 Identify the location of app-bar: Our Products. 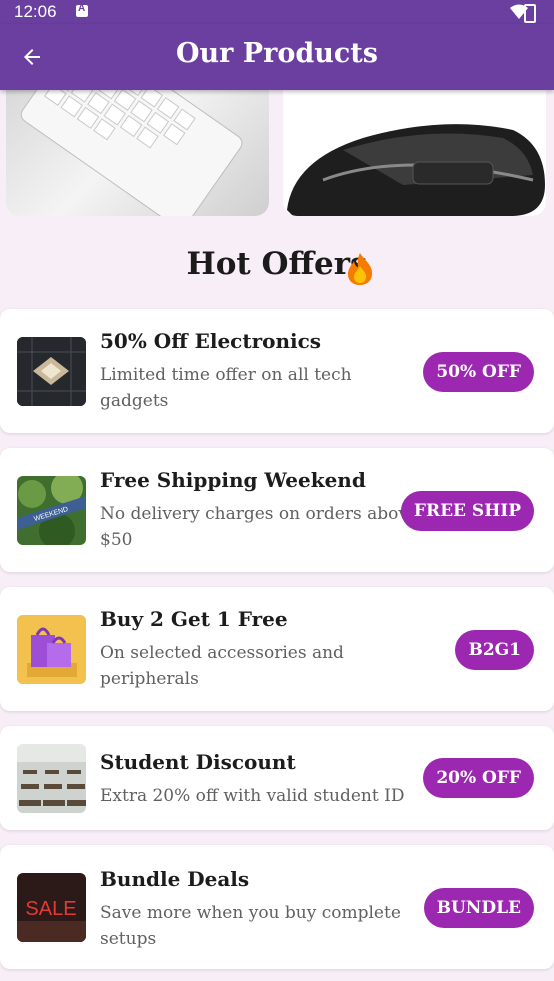
(277, 57).